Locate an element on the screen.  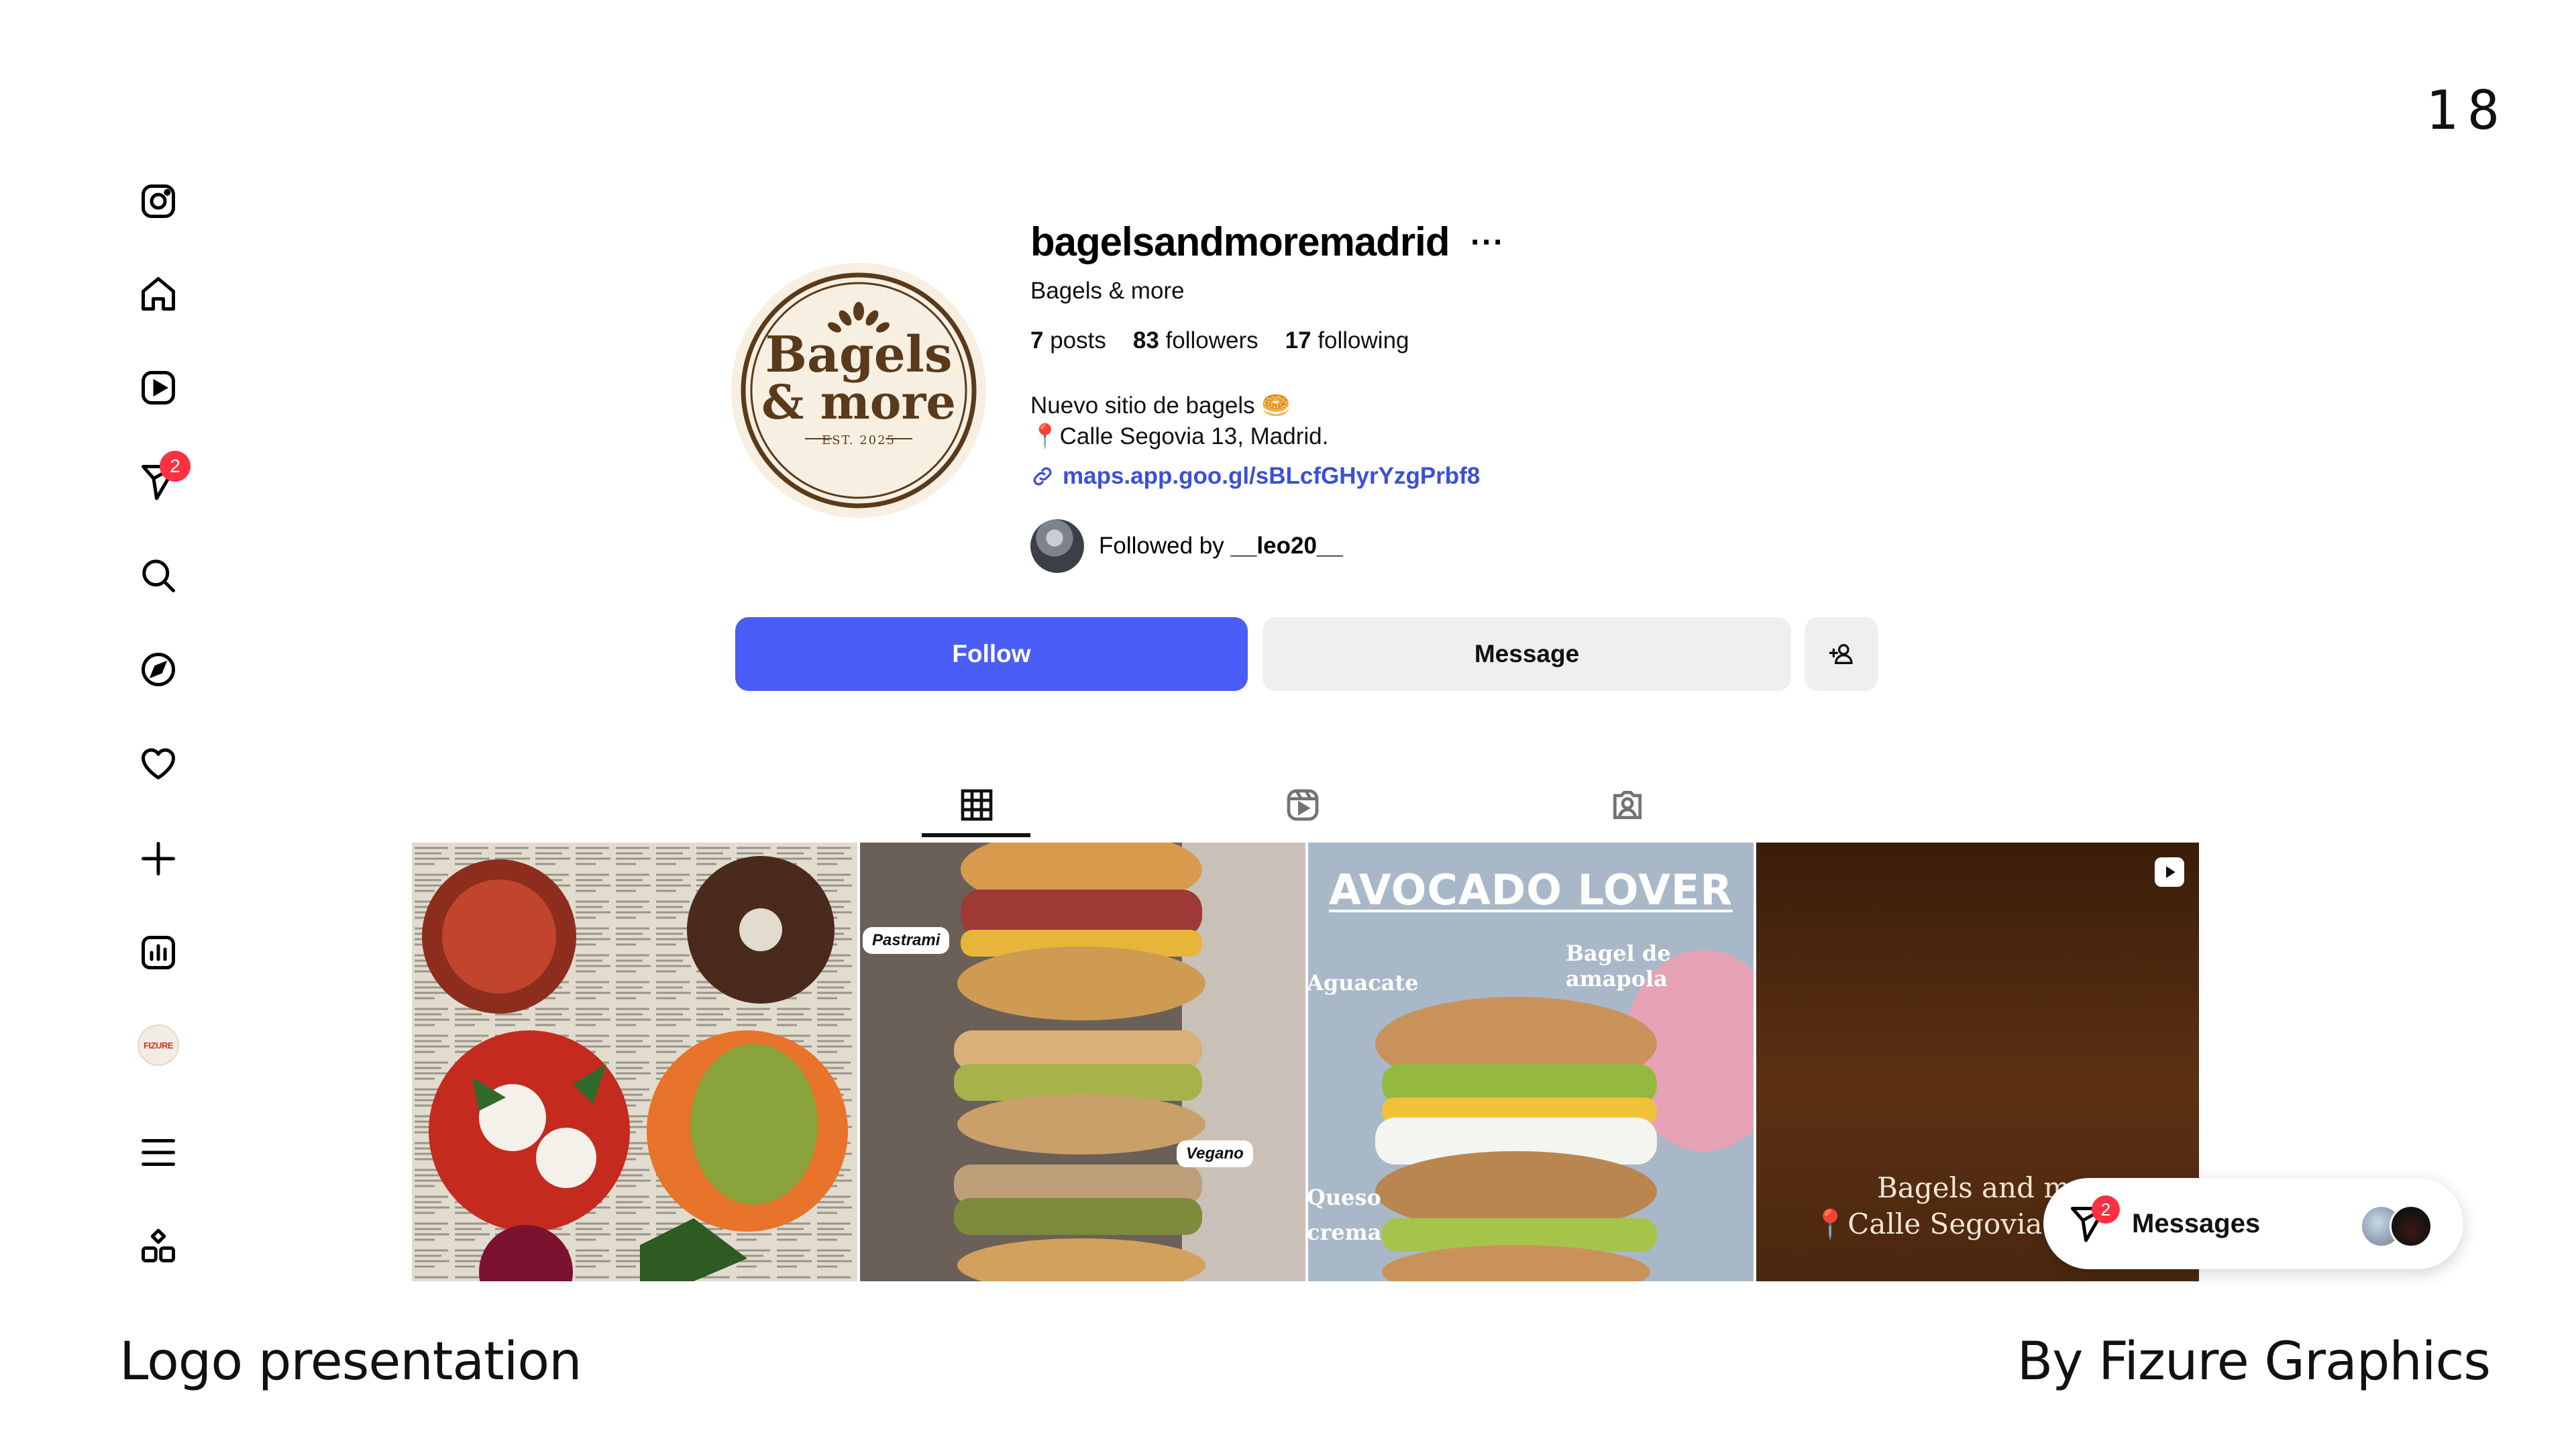
posts-label: posts is located at coordinates (1078, 340).